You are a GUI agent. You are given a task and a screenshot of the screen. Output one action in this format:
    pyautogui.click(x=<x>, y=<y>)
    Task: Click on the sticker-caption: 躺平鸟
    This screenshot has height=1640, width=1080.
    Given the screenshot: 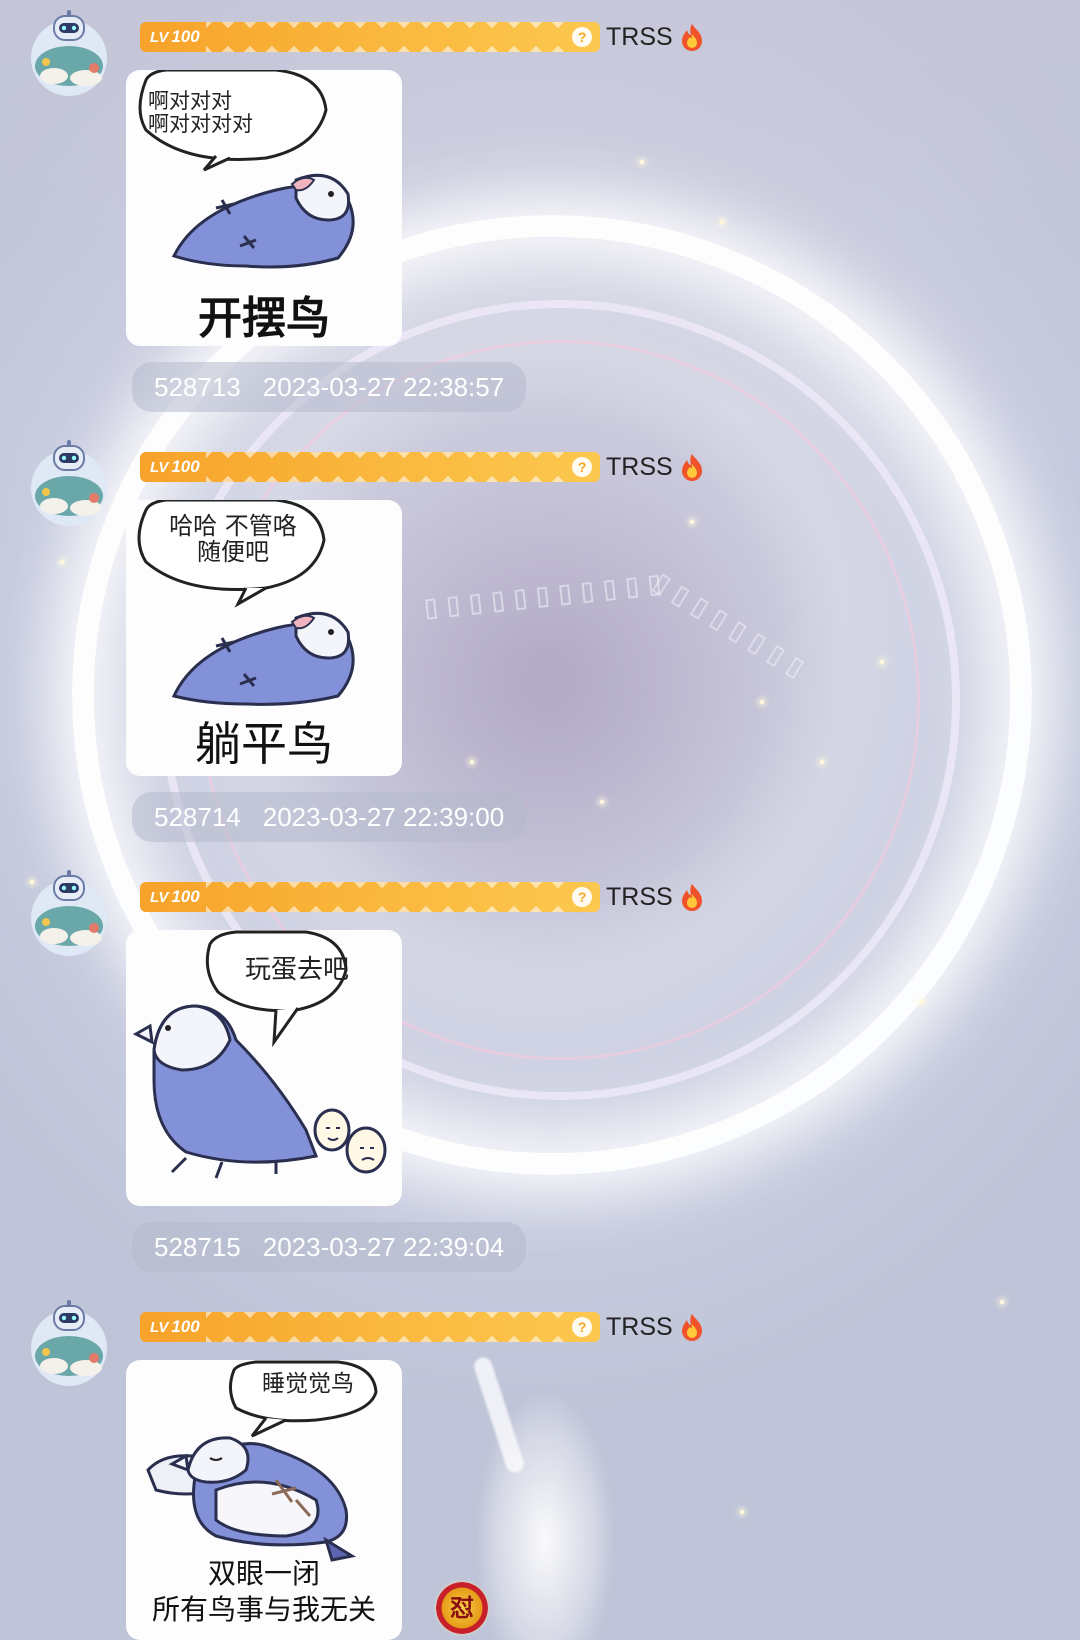 What is the action you would take?
    pyautogui.click(x=264, y=744)
    